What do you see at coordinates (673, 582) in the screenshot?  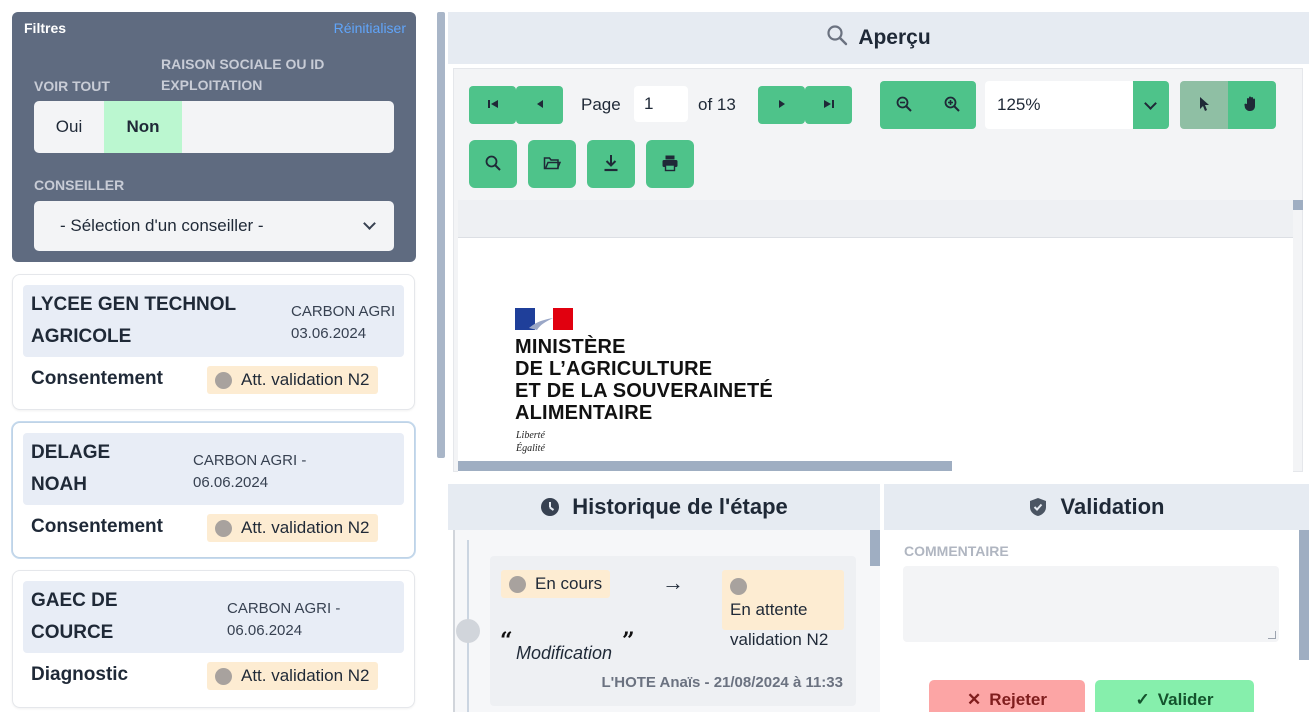 I see `arrow-right-icon: →` at bounding box center [673, 582].